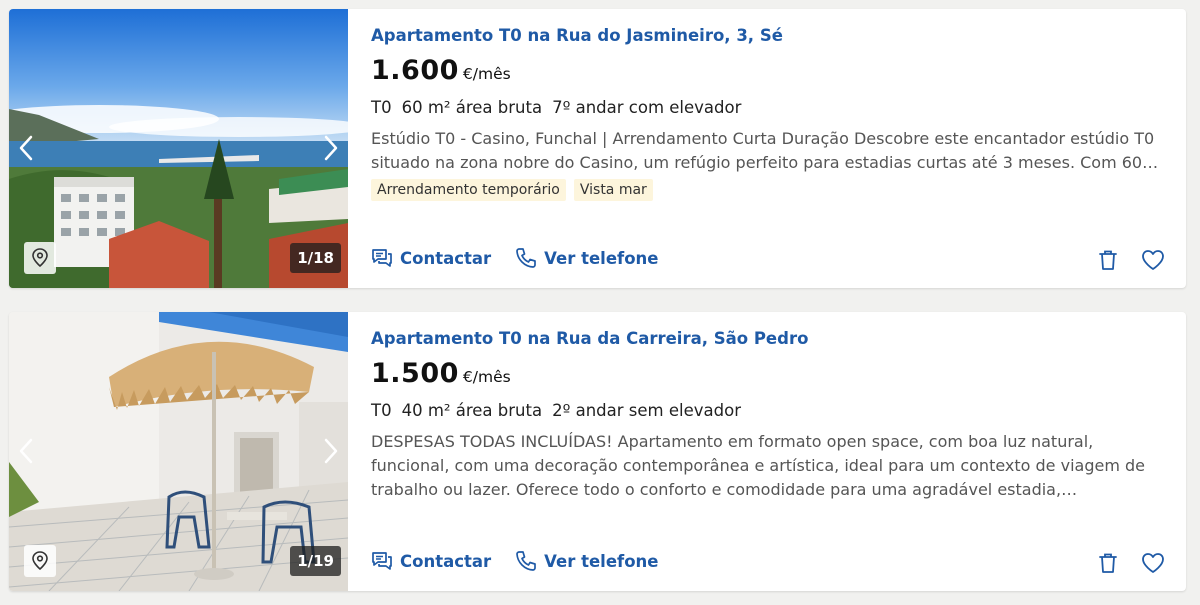  I want to click on tag-temporary-rental: Arrendamento temporário, so click(468, 190).